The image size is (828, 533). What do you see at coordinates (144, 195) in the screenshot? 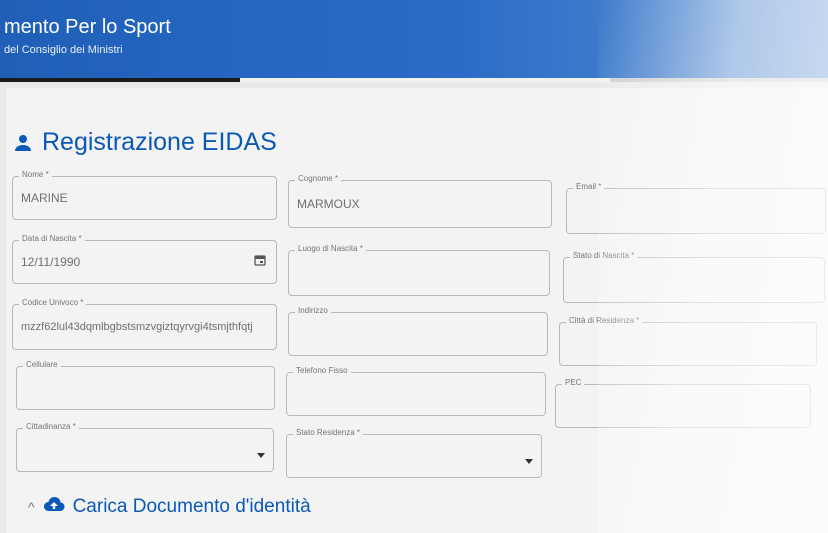
I see `nome-field: Nome * MARINE` at bounding box center [144, 195].